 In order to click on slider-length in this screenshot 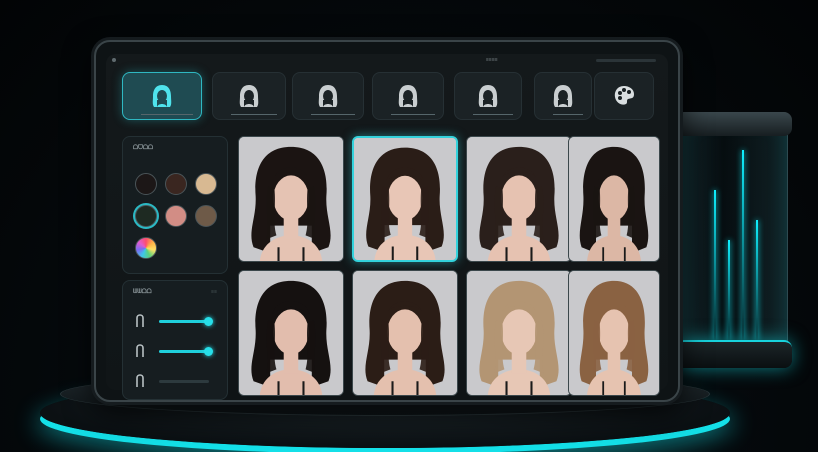, I will do `click(177, 321)`.